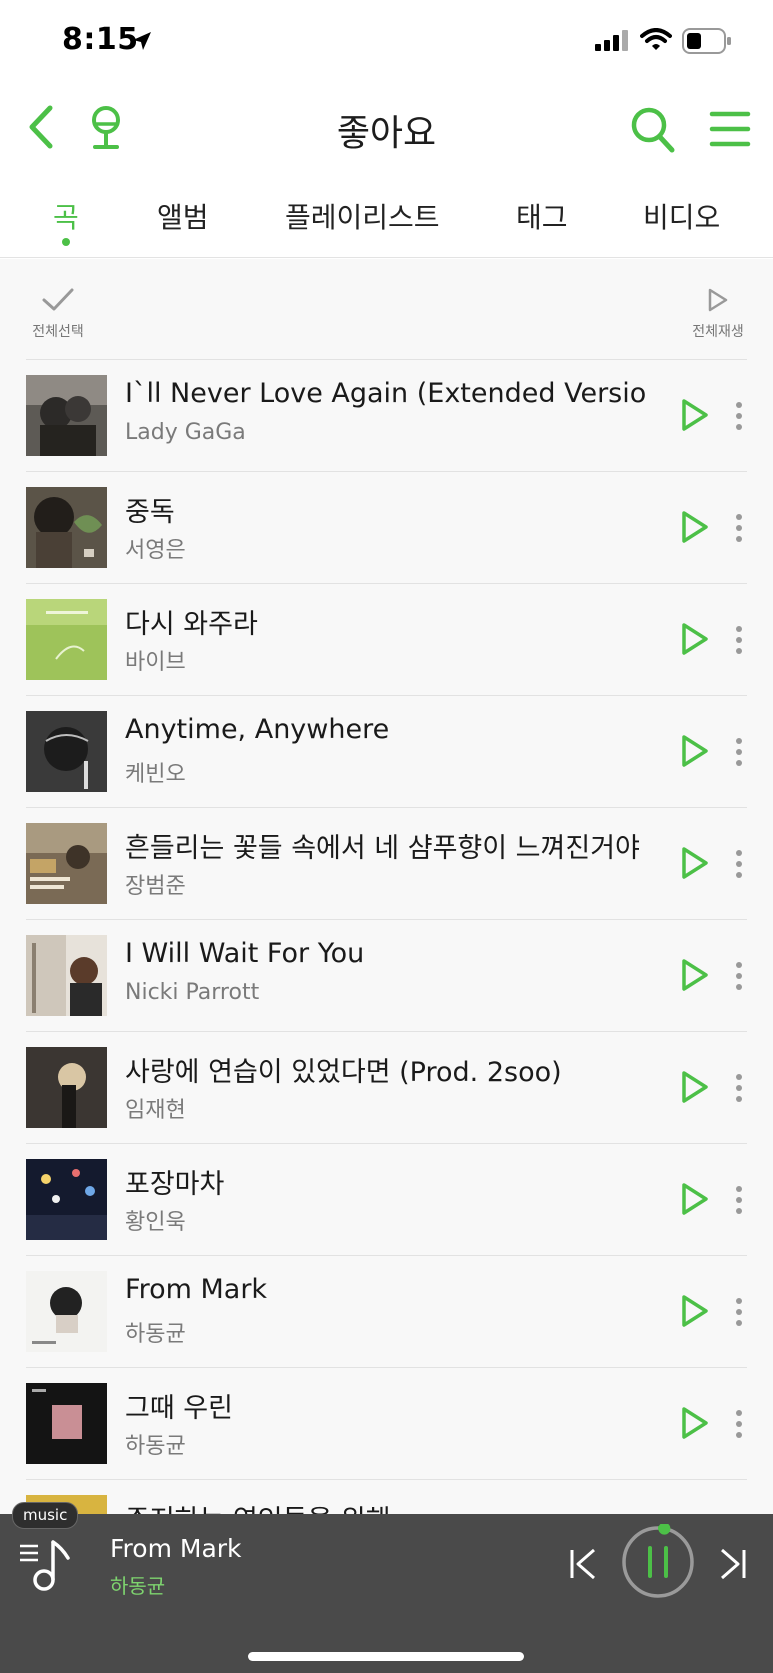 This screenshot has width=773, height=1673. What do you see at coordinates (66, 216) in the screenshot?
I see `tab-songs: 곡` at bounding box center [66, 216].